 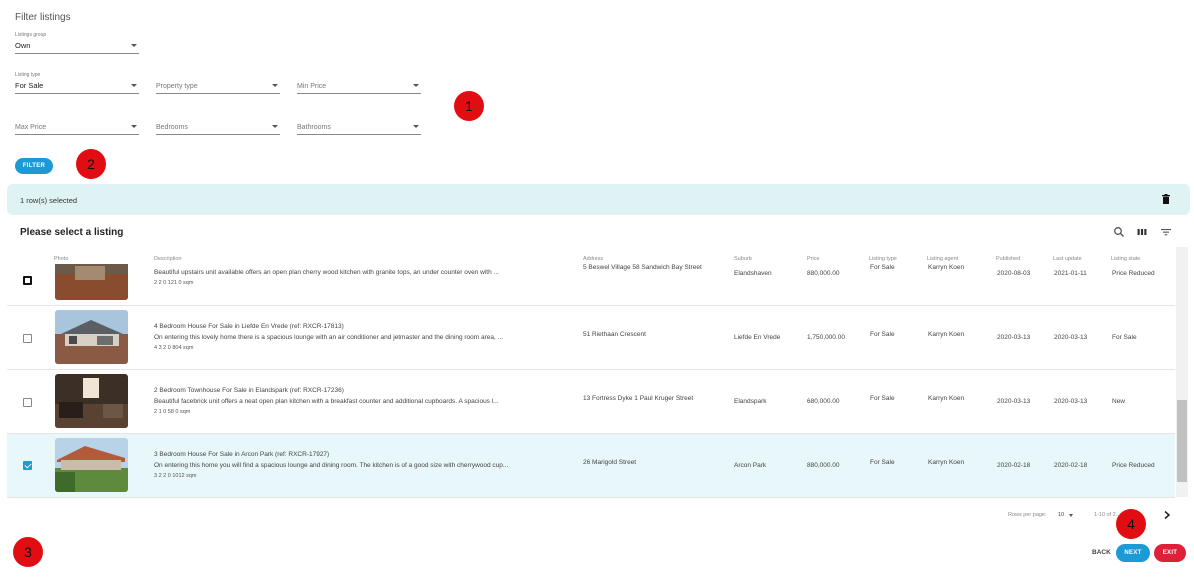 I want to click on selection-count: 1 row(s) selected, so click(x=49, y=200).